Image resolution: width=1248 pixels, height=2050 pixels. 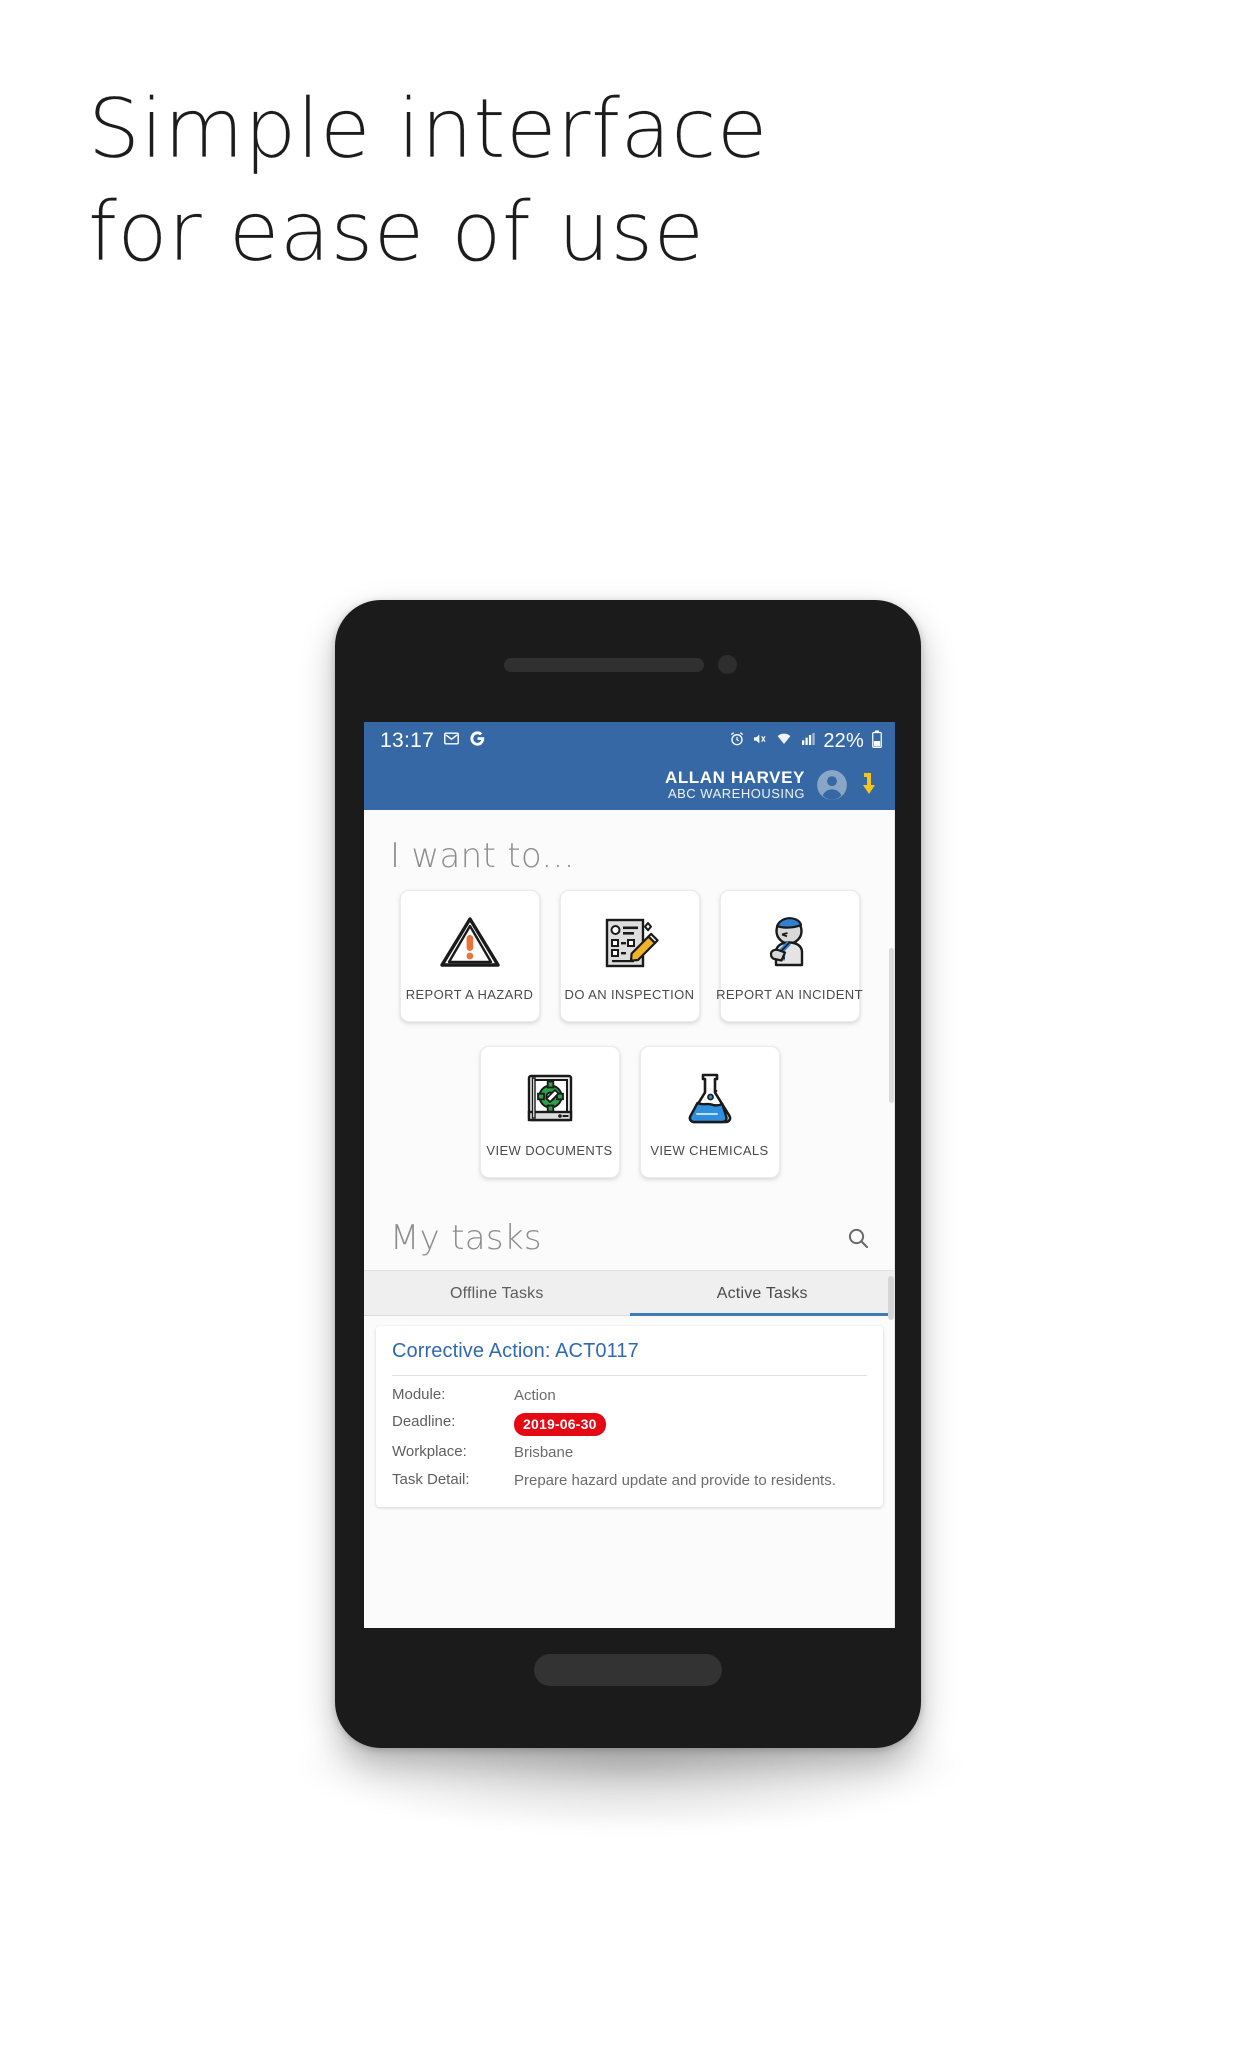 What do you see at coordinates (538, 181) in the screenshot?
I see `page-title: Simple interface for ease of use` at bounding box center [538, 181].